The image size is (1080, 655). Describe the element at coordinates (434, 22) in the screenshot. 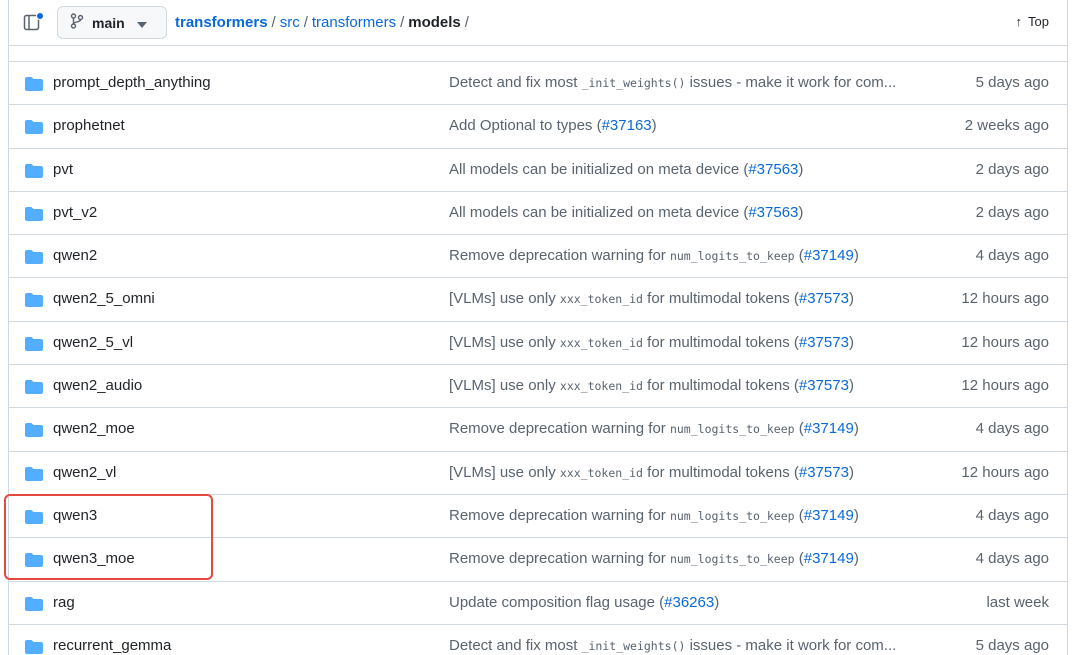

I see `breadcrumb-current: models` at that location.